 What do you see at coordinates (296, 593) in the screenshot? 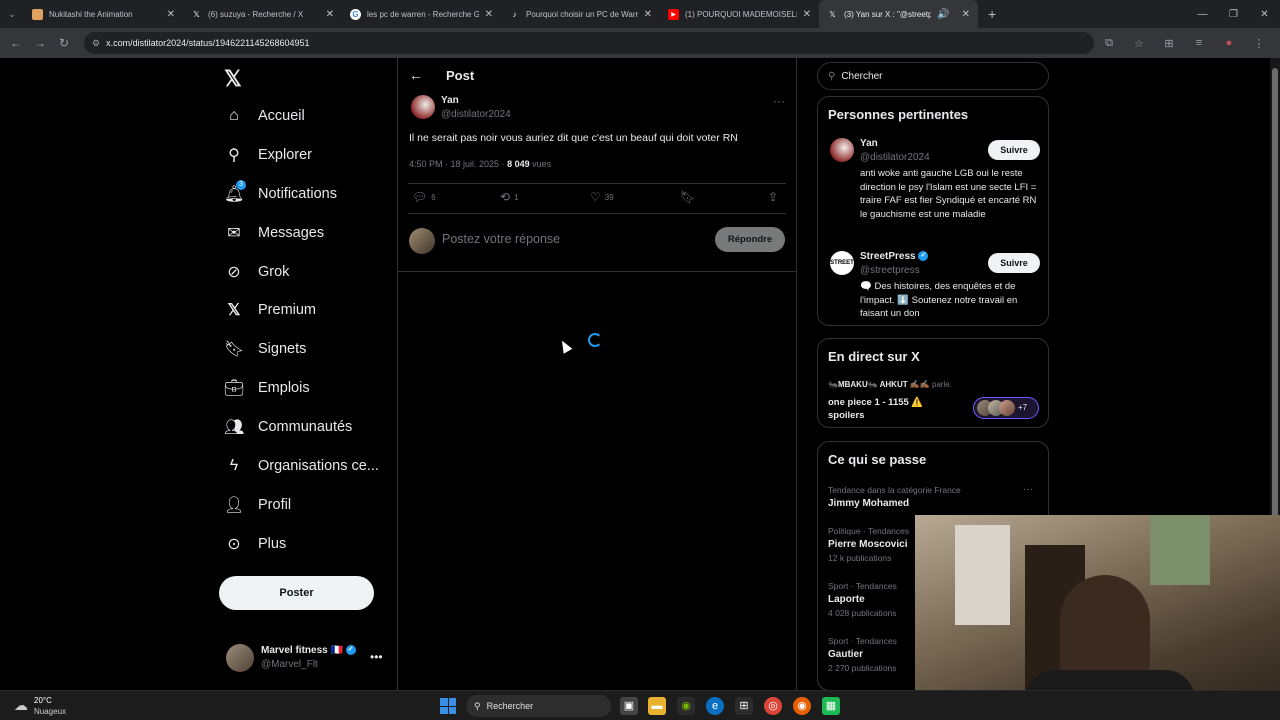
I see `post-button: Poster` at bounding box center [296, 593].